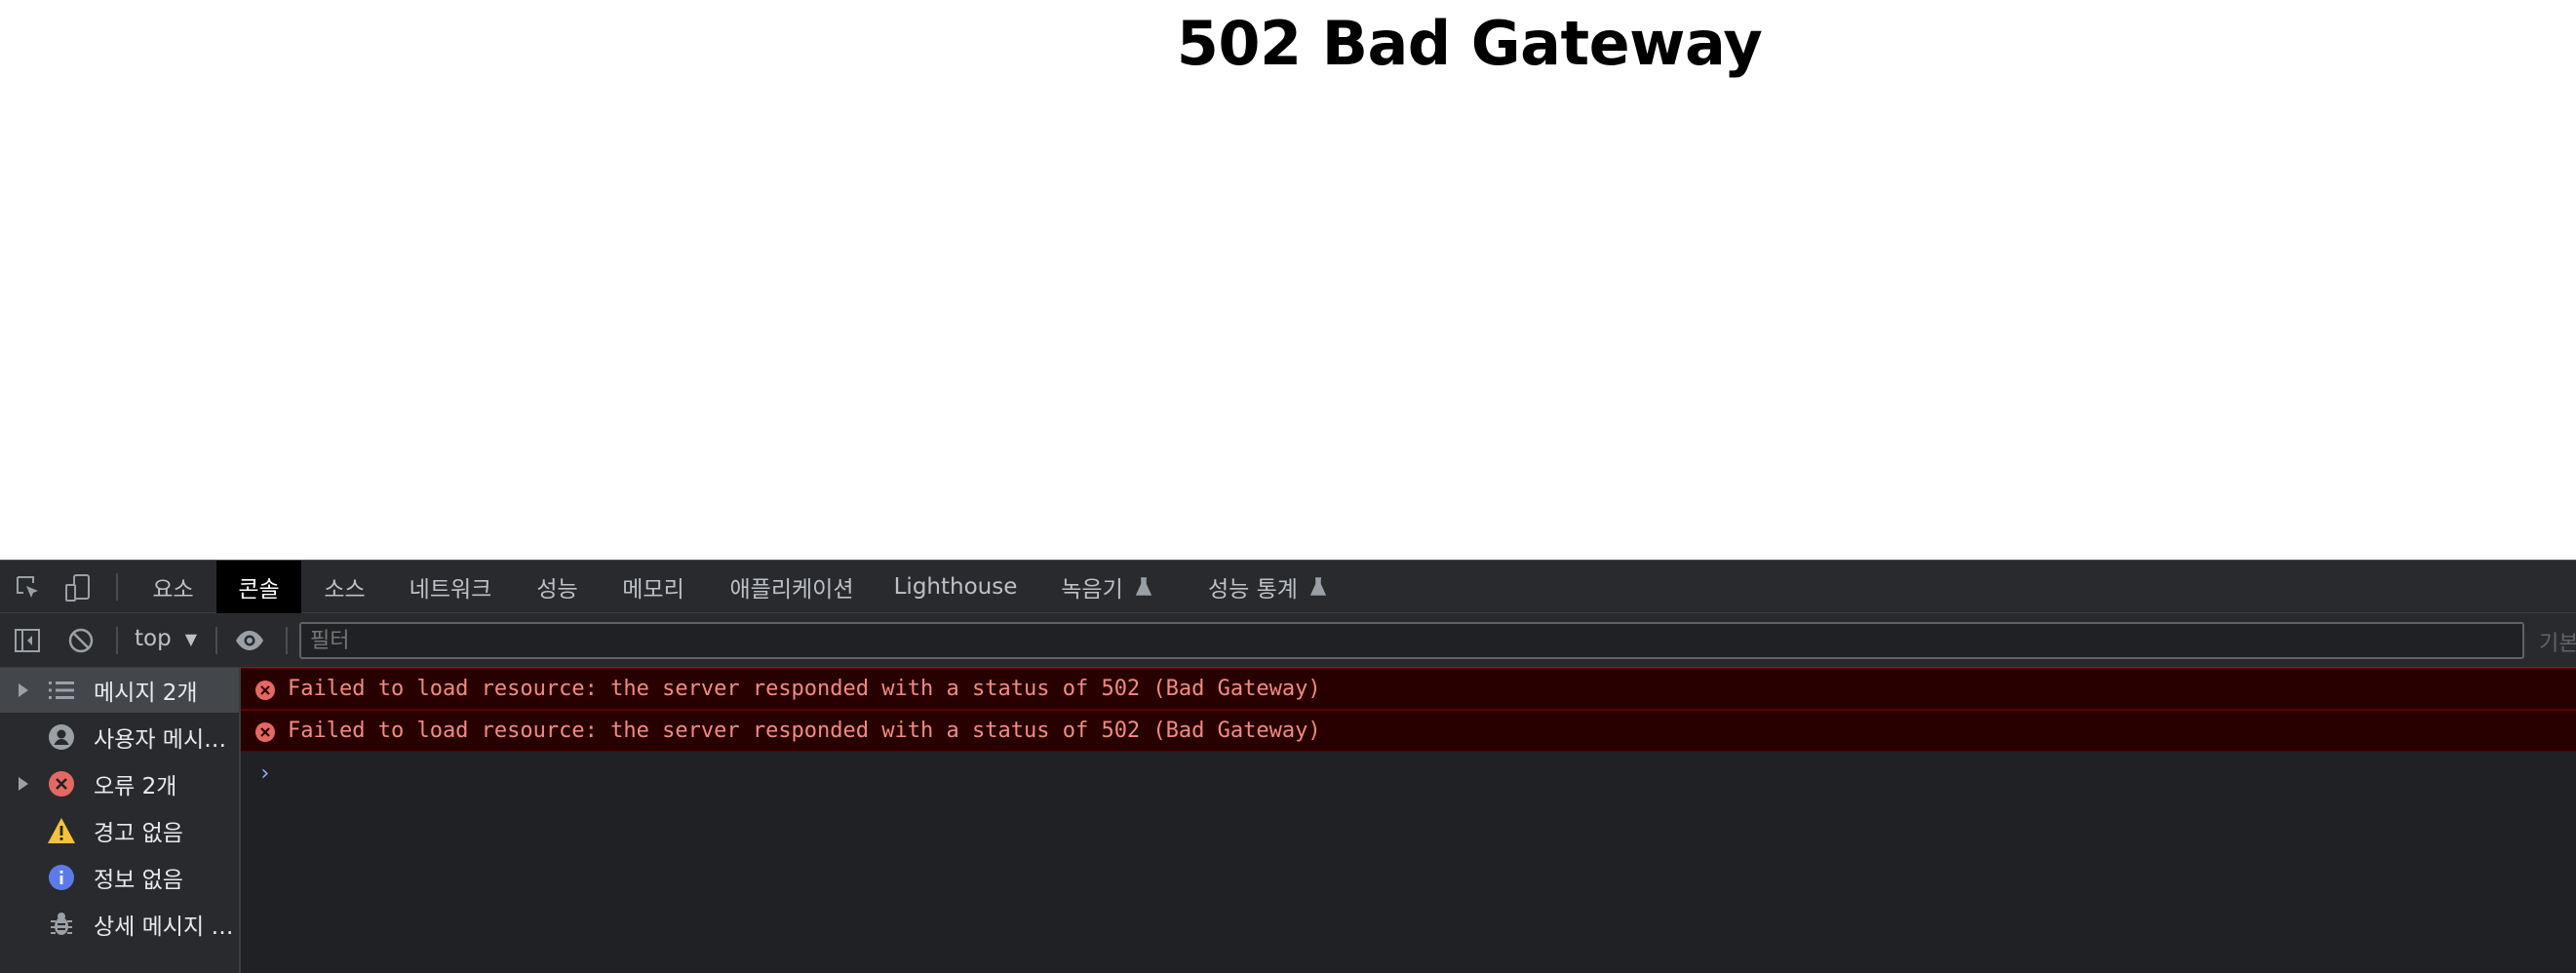 Image resolution: width=2576 pixels, height=973 pixels. What do you see at coordinates (138, 834) in the screenshot?
I see `sidebar-item-label: 경고 없음` at bounding box center [138, 834].